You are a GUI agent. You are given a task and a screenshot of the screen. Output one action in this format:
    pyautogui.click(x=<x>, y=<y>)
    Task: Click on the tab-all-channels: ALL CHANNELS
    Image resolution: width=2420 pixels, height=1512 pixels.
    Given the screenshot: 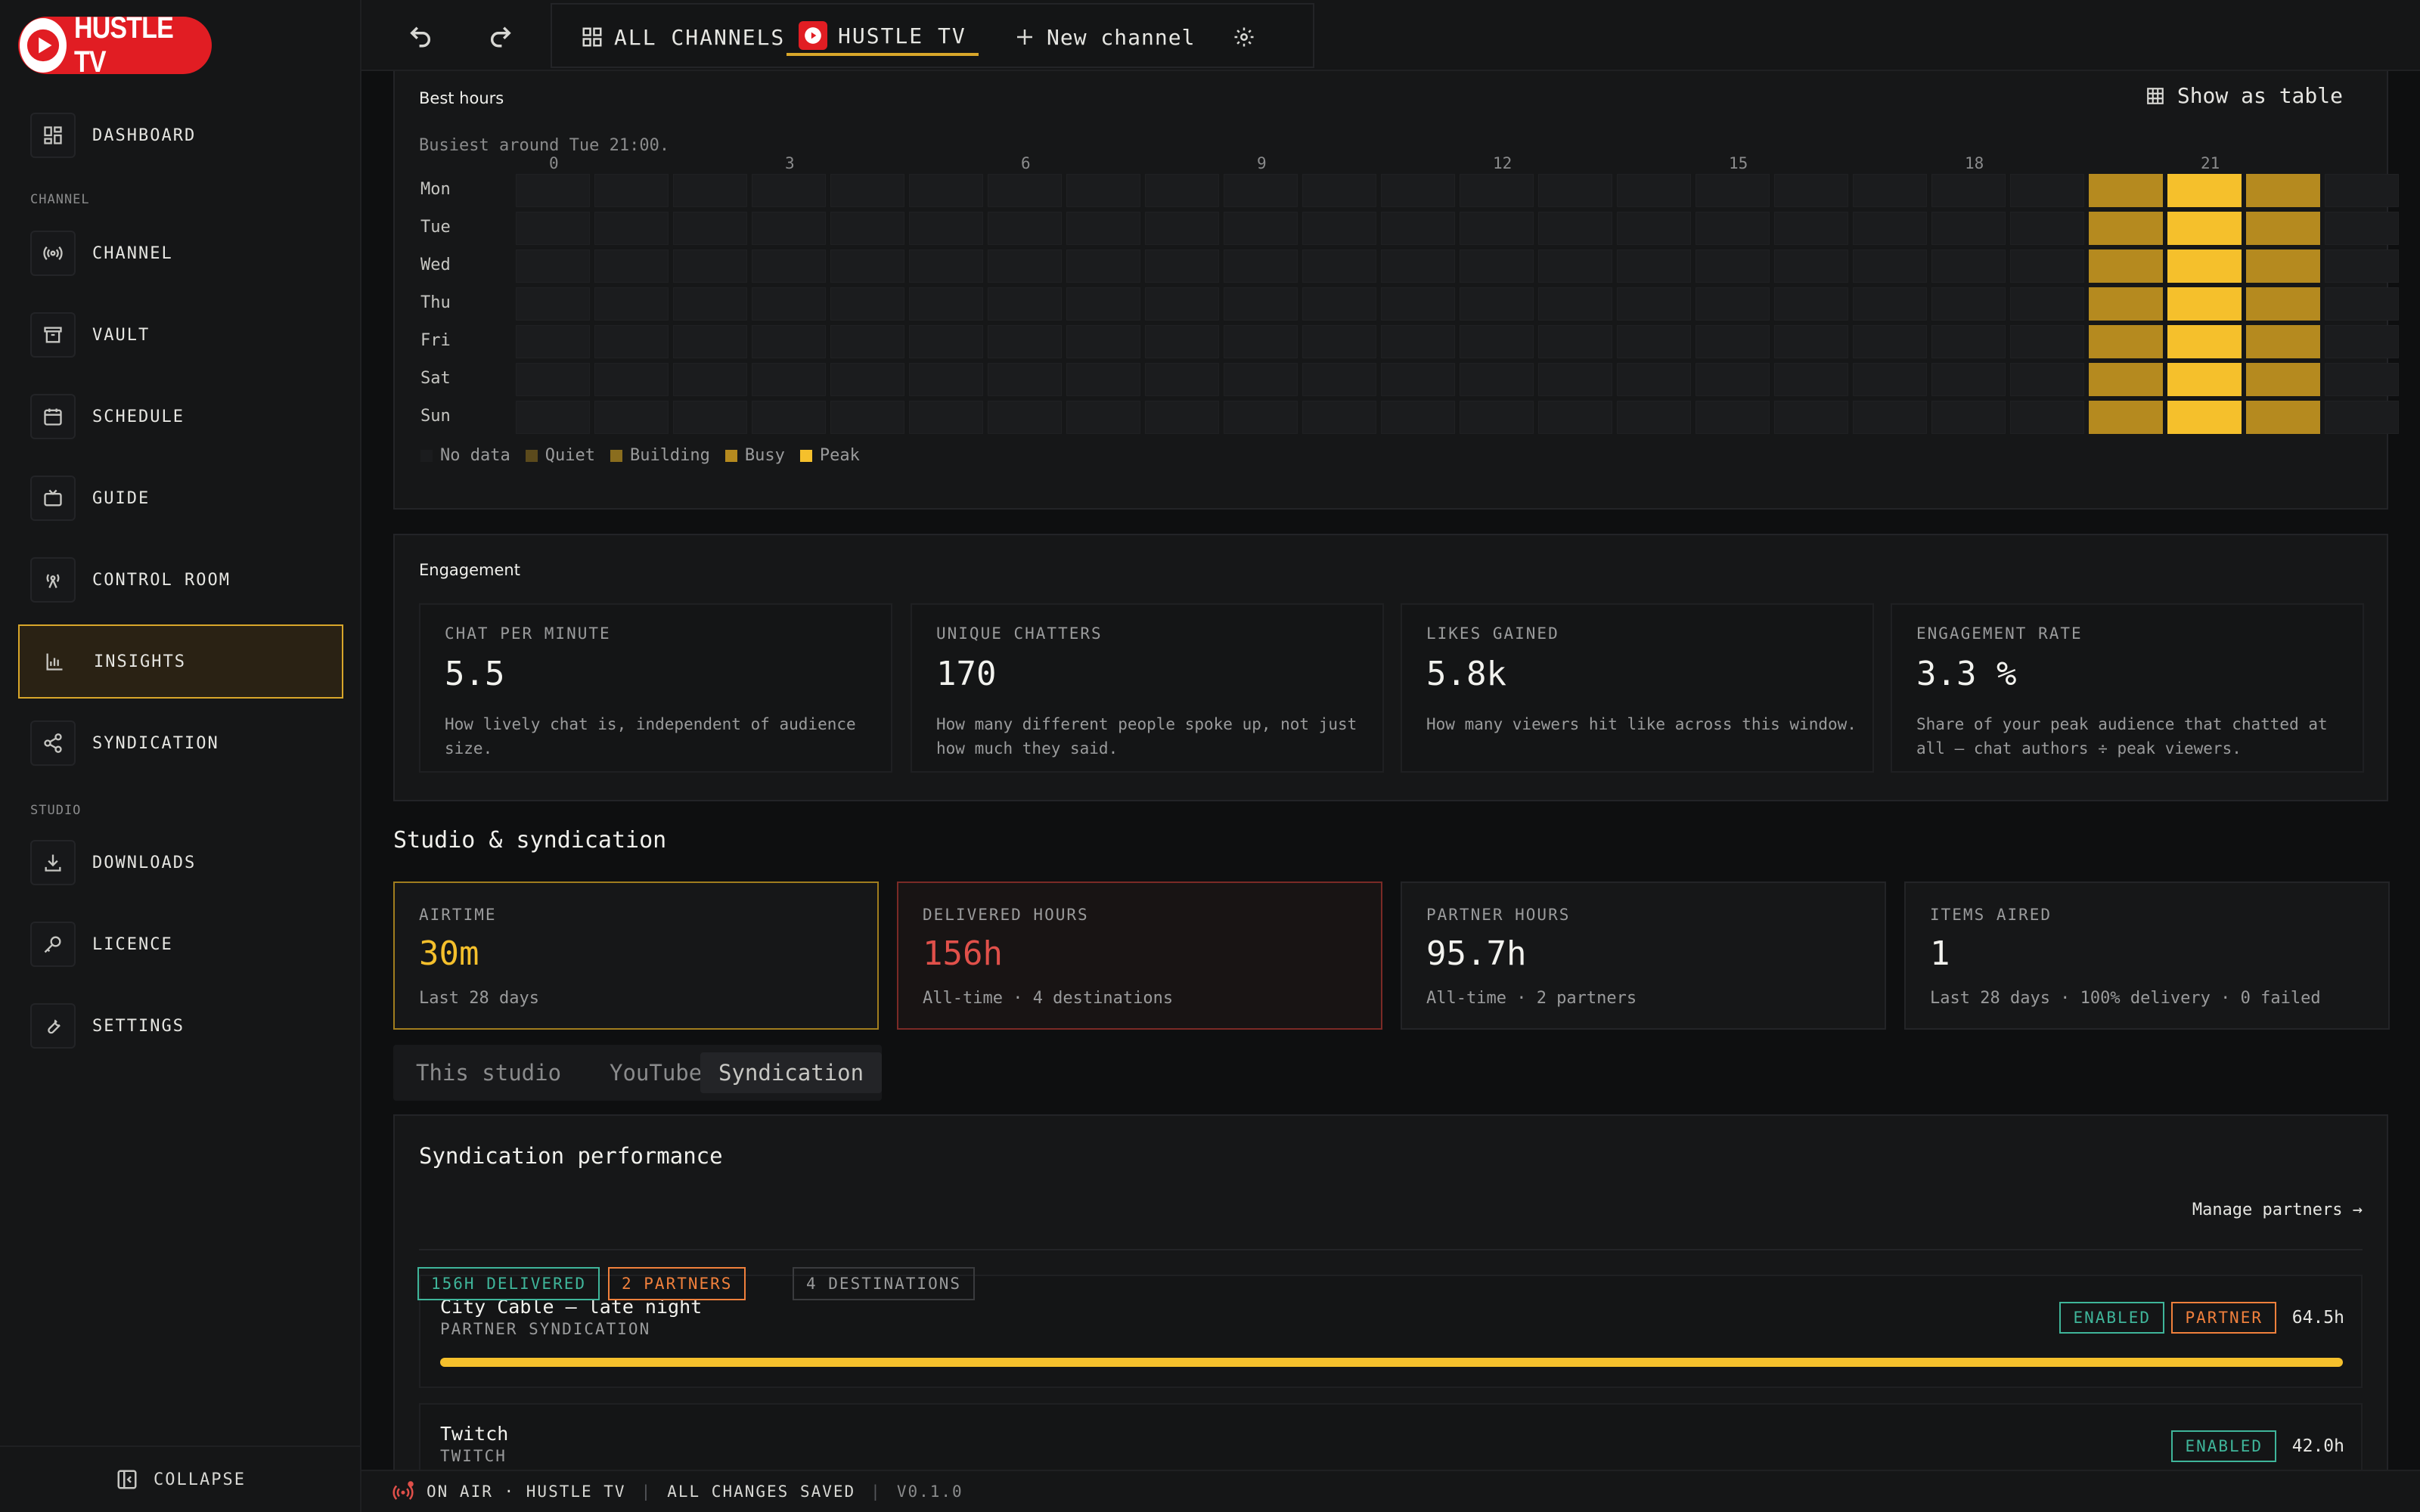 What is the action you would take?
    pyautogui.click(x=683, y=37)
    